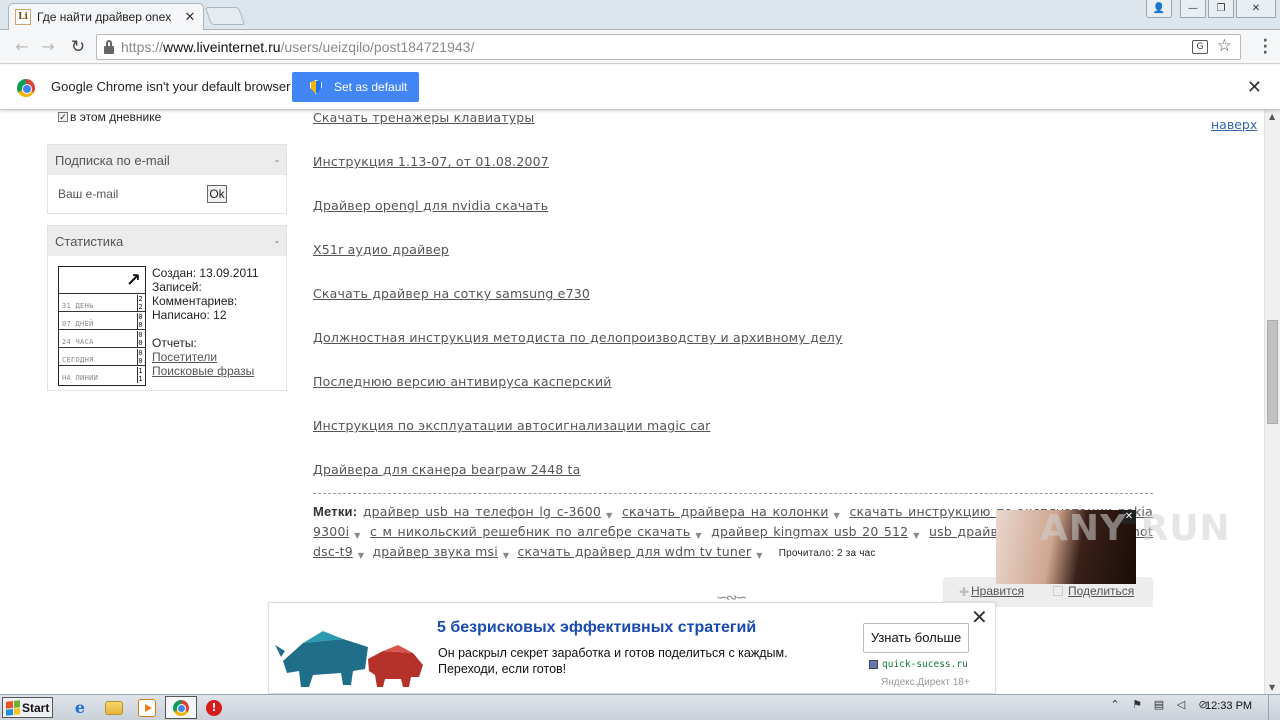  What do you see at coordinates (1272, 116) in the screenshot?
I see `scroll-up-icon: ▲` at bounding box center [1272, 116].